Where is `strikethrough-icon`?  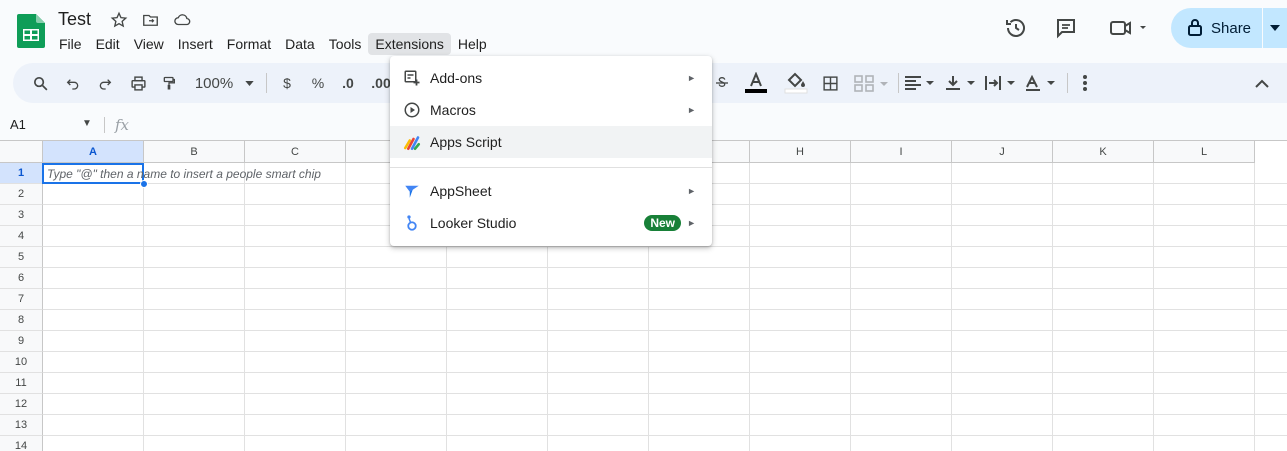
strikethrough-icon is located at coordinates (722, 83).